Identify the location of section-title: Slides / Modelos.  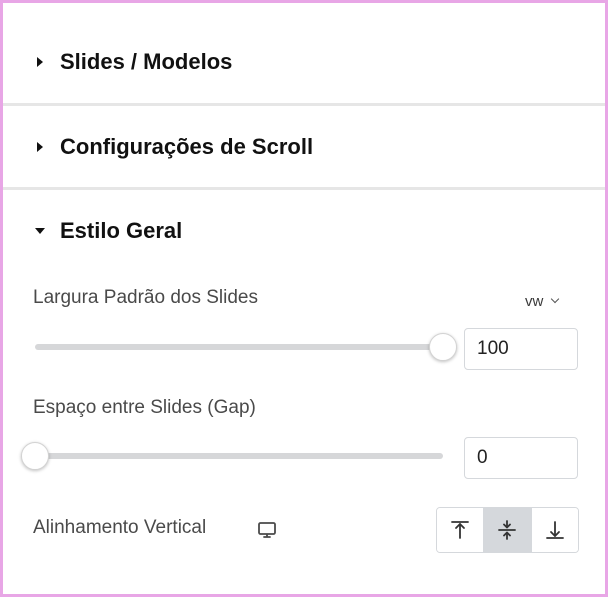
(146, 61).